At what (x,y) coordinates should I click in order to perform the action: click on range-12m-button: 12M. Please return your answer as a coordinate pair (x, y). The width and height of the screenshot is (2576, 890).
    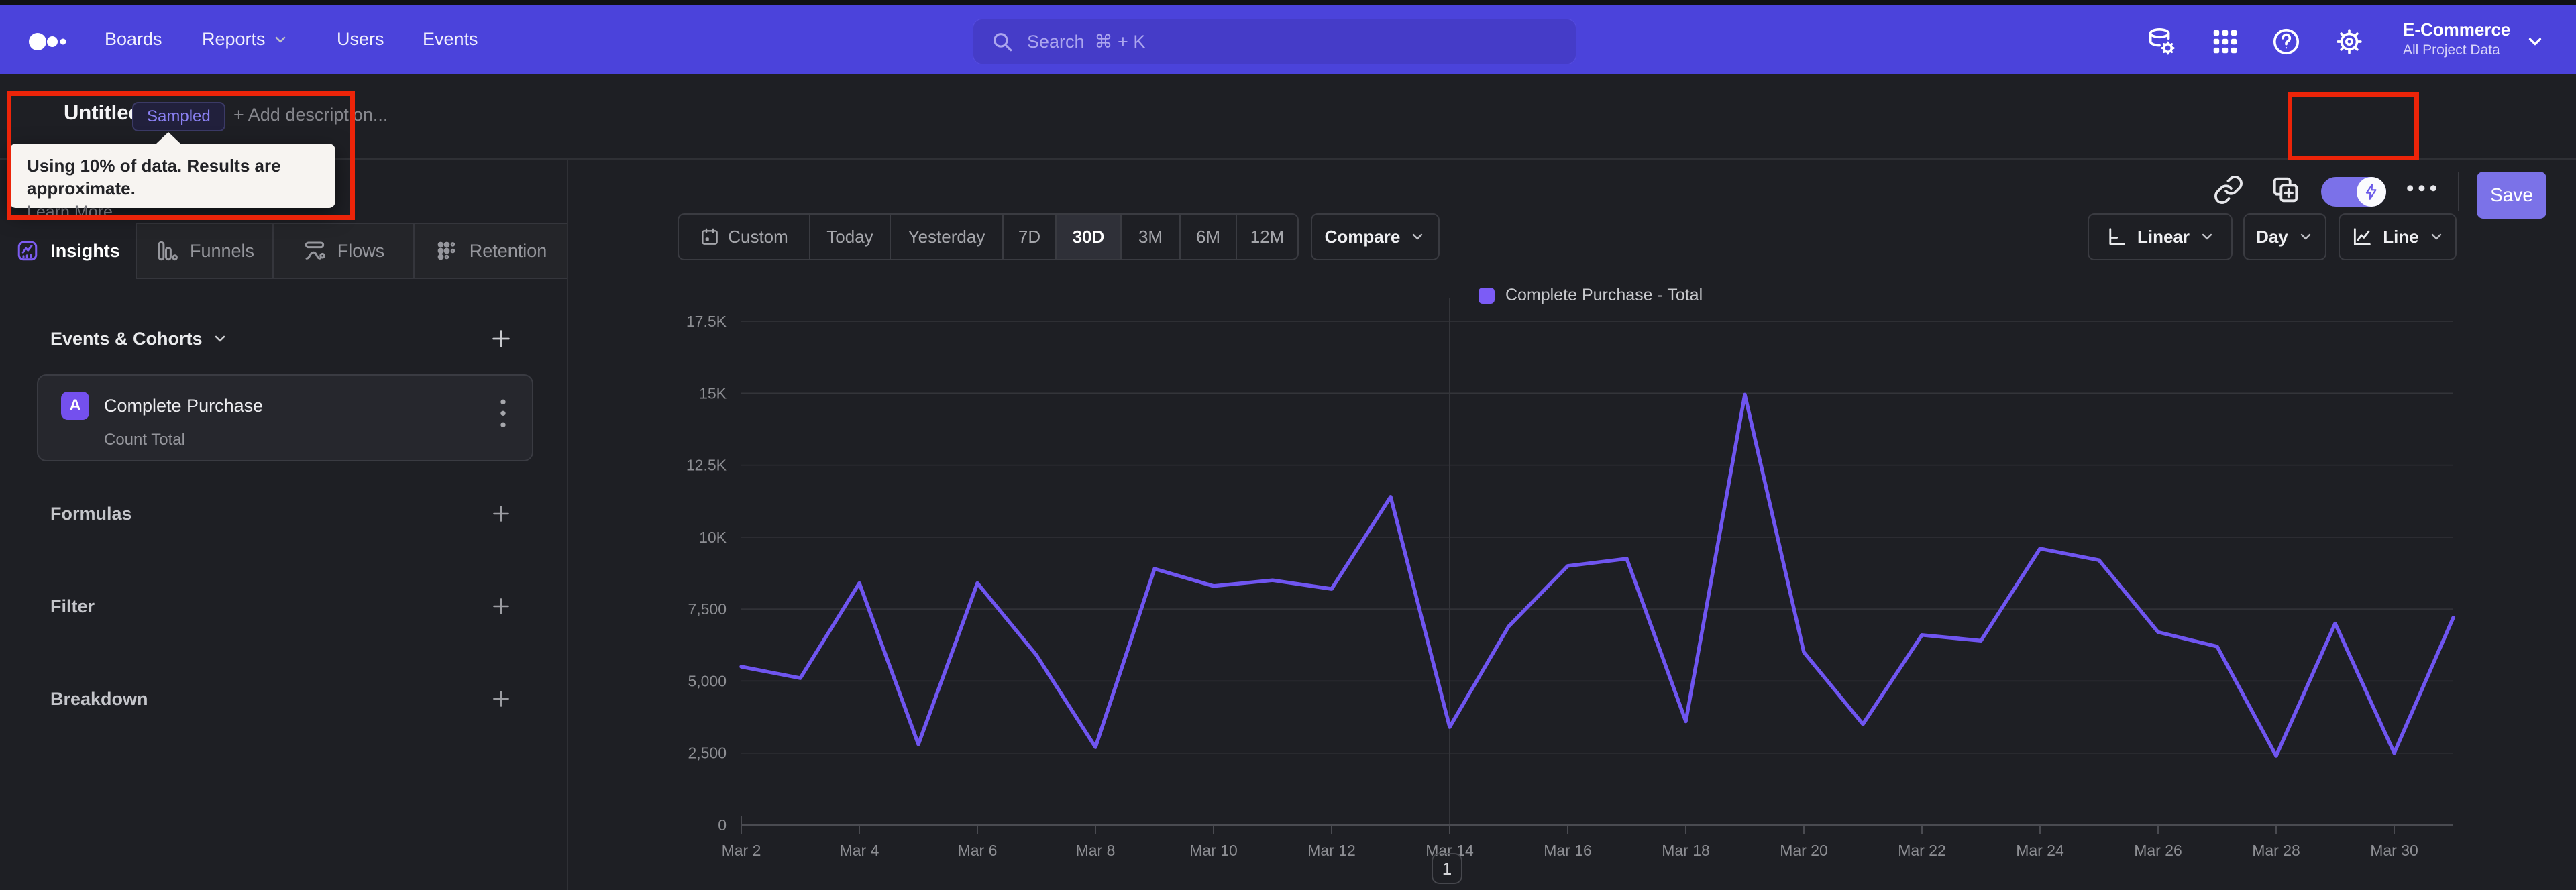
    Looking at the image, I should click on (1266, 237).